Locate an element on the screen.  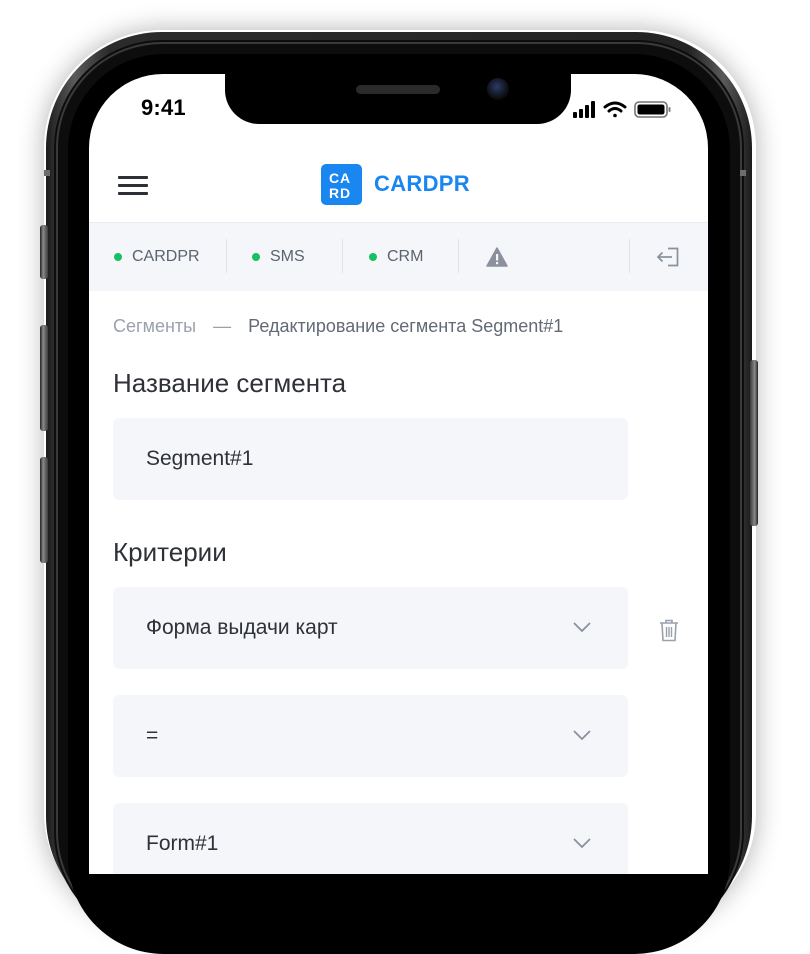
criteria-field-value: Форма выдачи карт is located at coordinates (242, 627).